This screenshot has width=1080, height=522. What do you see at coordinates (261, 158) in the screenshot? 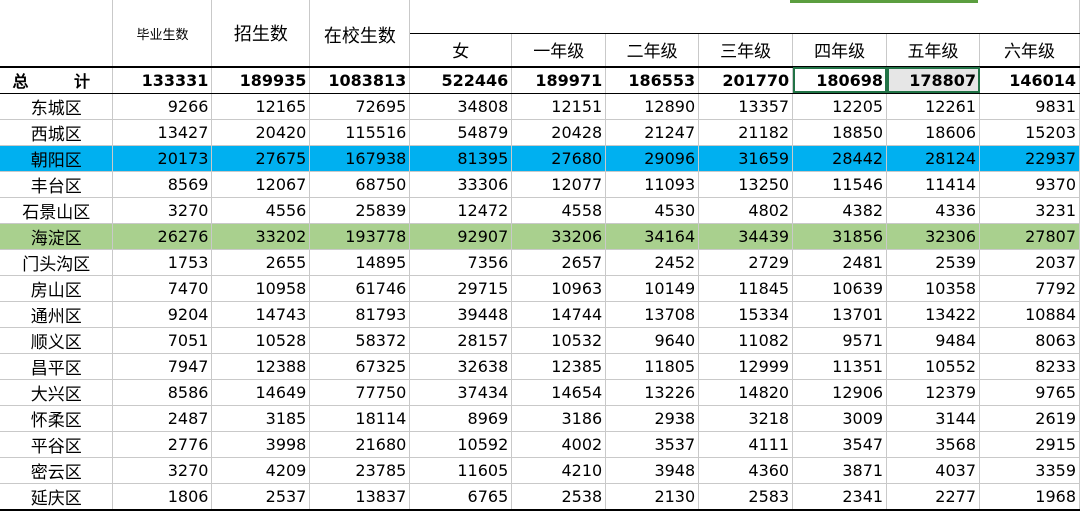
I see `data-cell: 27675` at bounding box center [261, 158].